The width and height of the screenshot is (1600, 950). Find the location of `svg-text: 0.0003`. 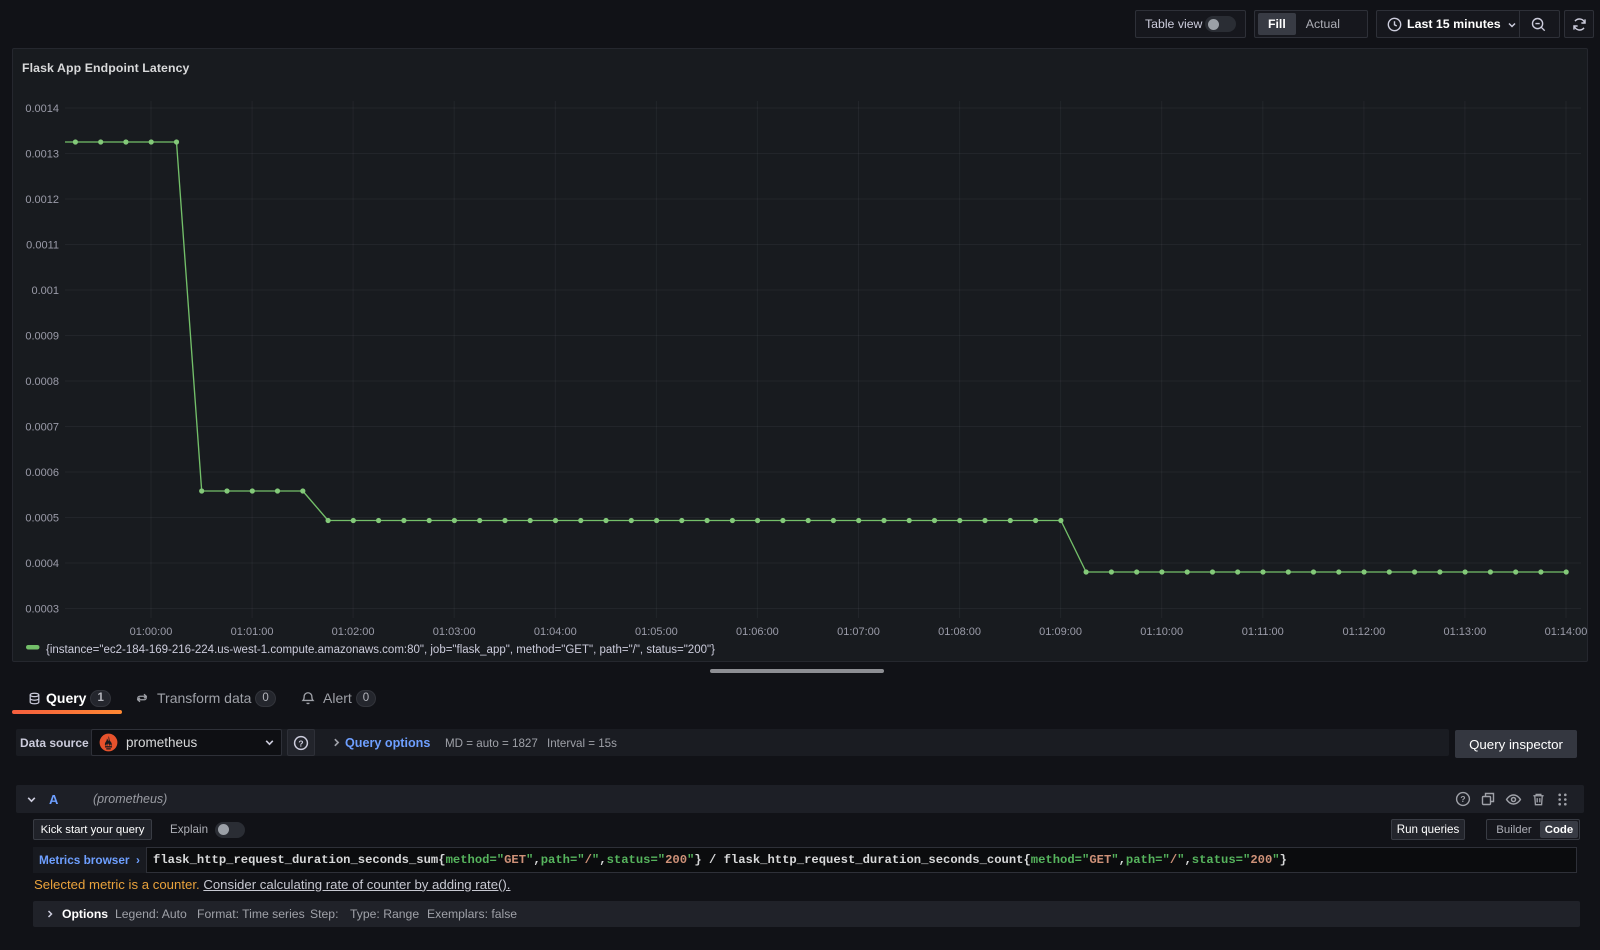

svg-text: 0.0003 is located at coordinates (42, 610).